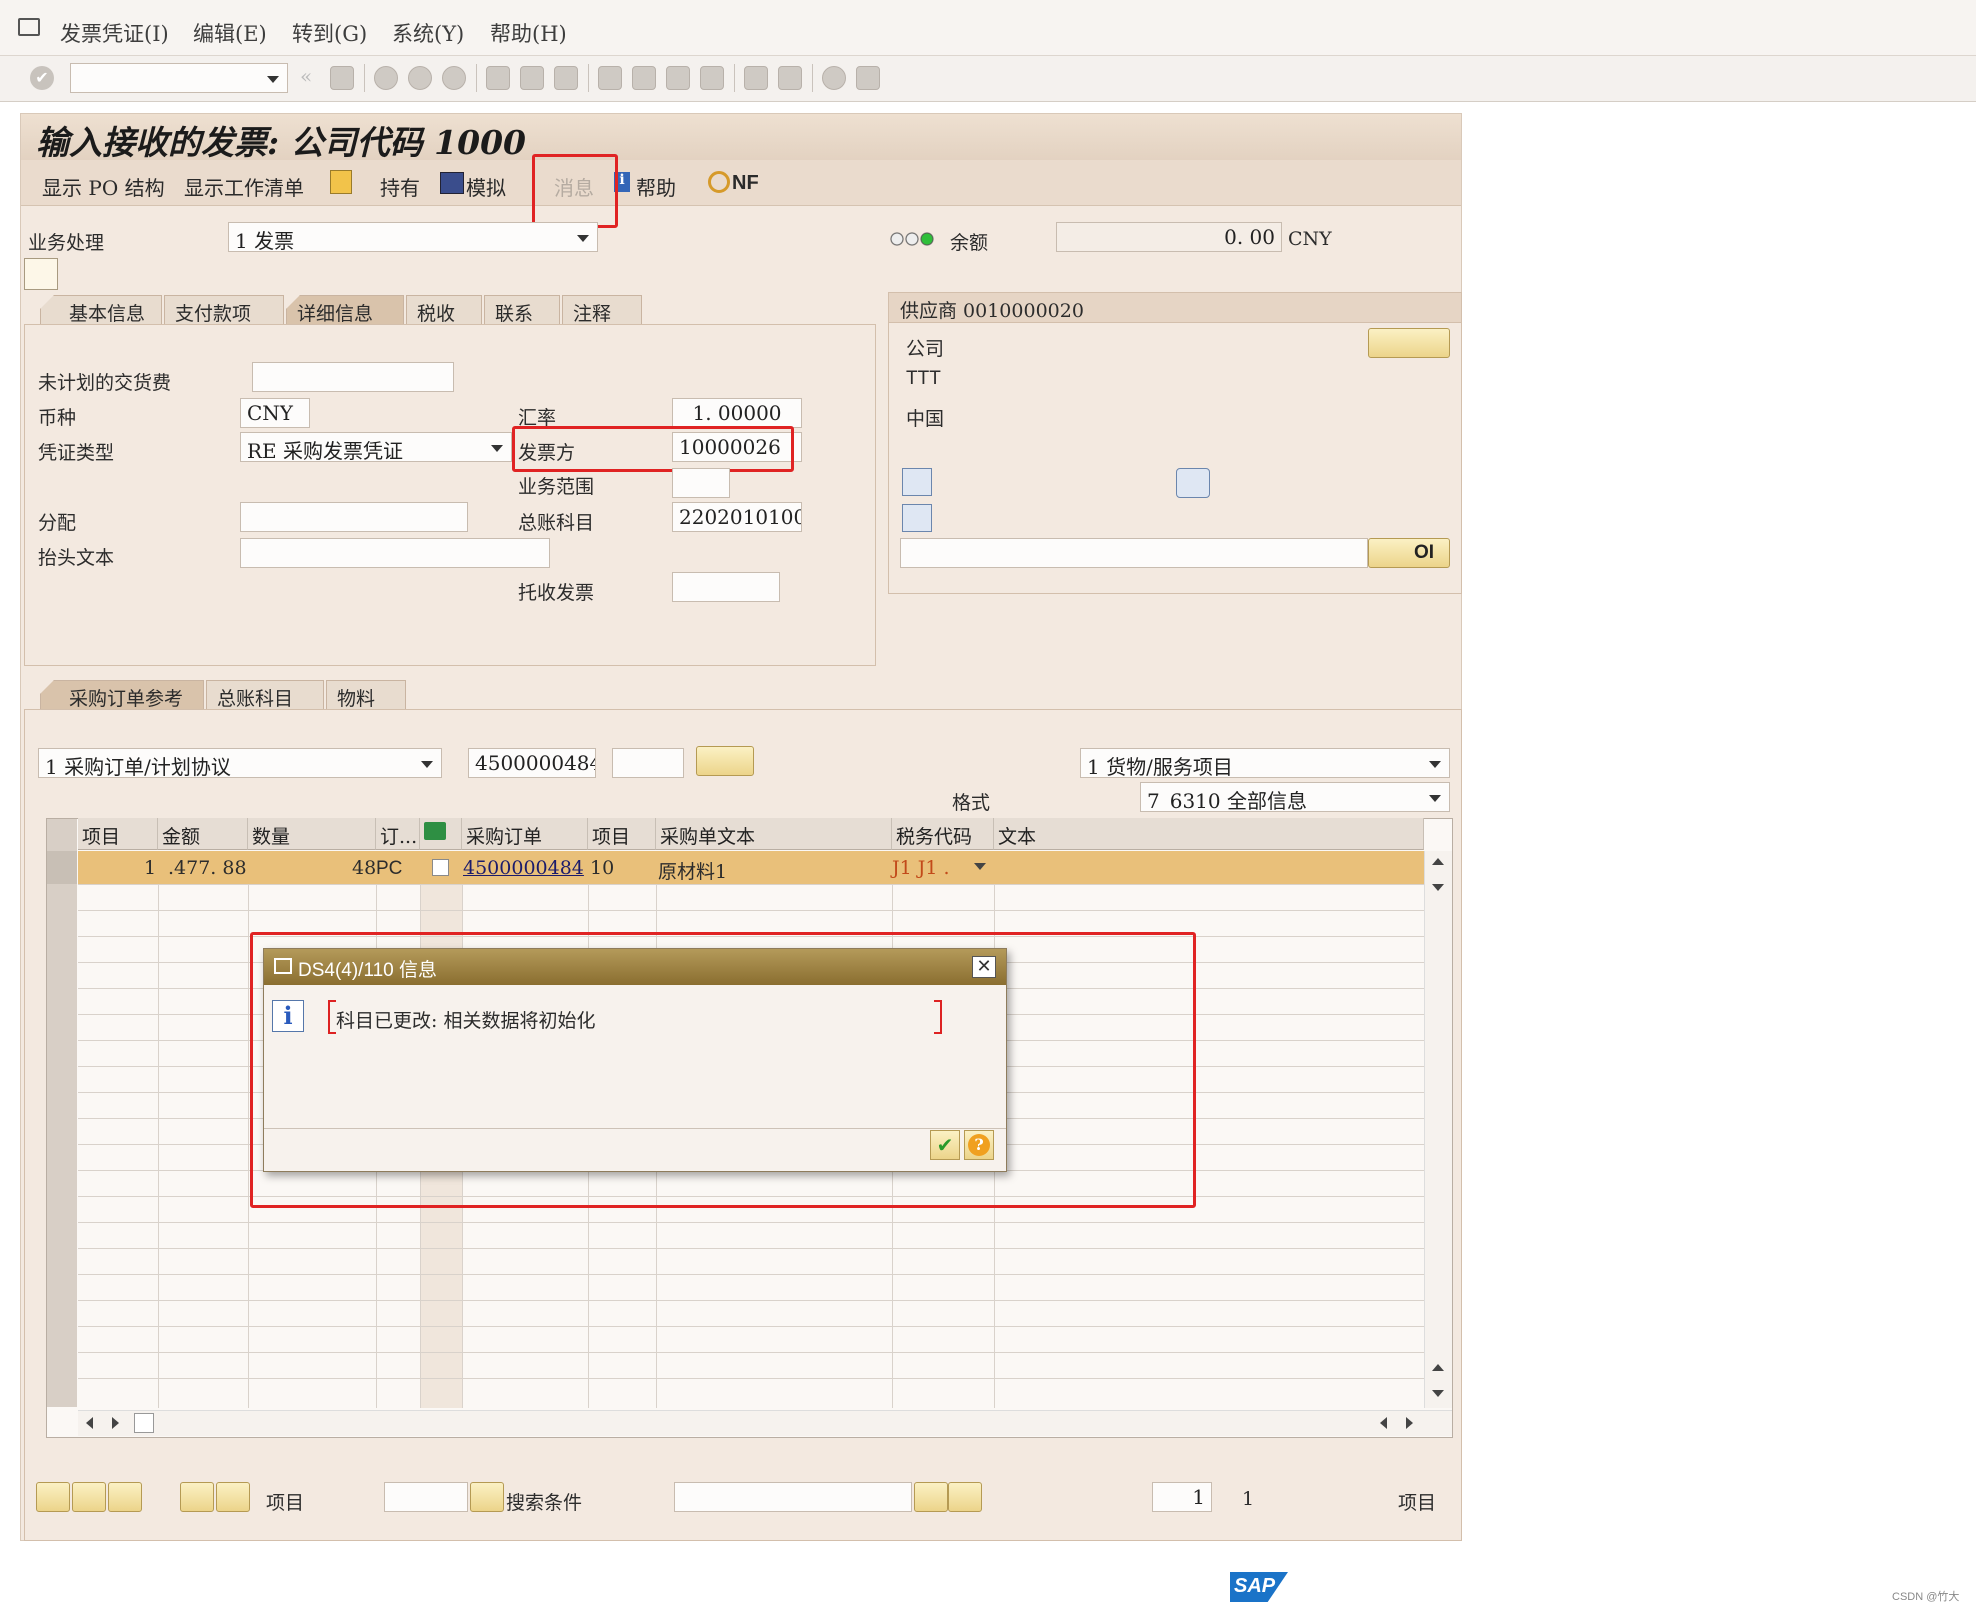 This screenshot has height=1609, width=1976. Describe the element at coordinates (793, 1497) in the screenshot. I see `search-criteria-field` at that location.